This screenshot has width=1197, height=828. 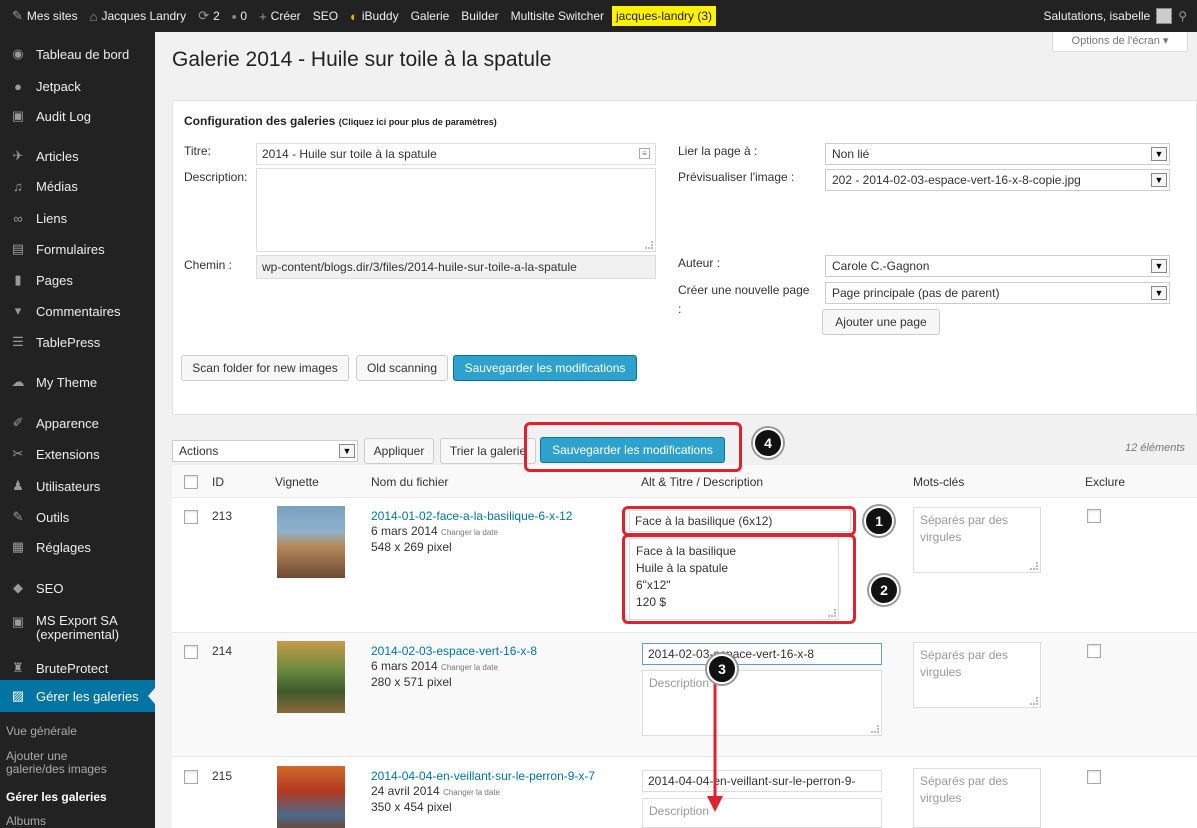 I want to click on screen-options-toggle: Options de l'écran ▾, so click(x=1120, y=42).